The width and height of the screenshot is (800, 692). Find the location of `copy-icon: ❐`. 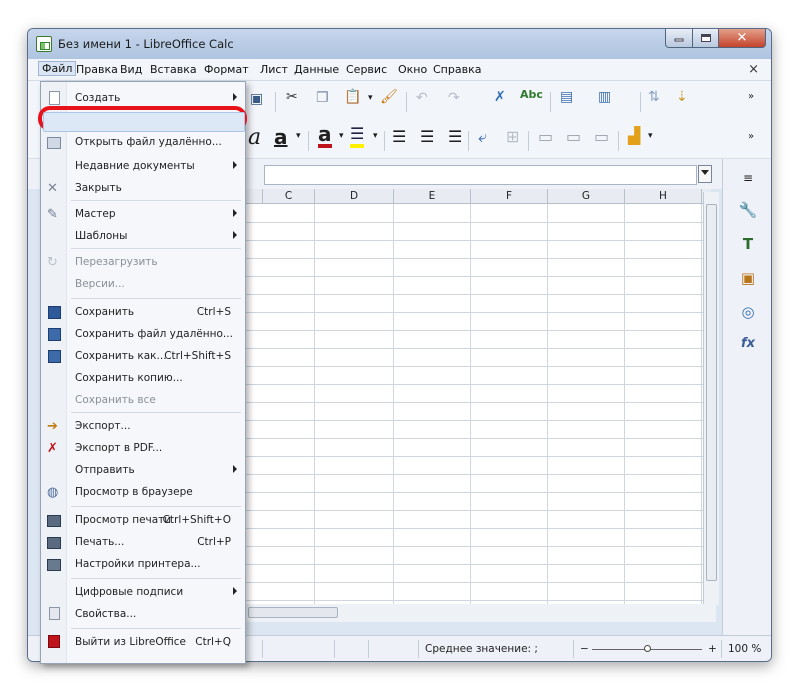

copy-icon: ❐ is located at coordinates (322, 98).